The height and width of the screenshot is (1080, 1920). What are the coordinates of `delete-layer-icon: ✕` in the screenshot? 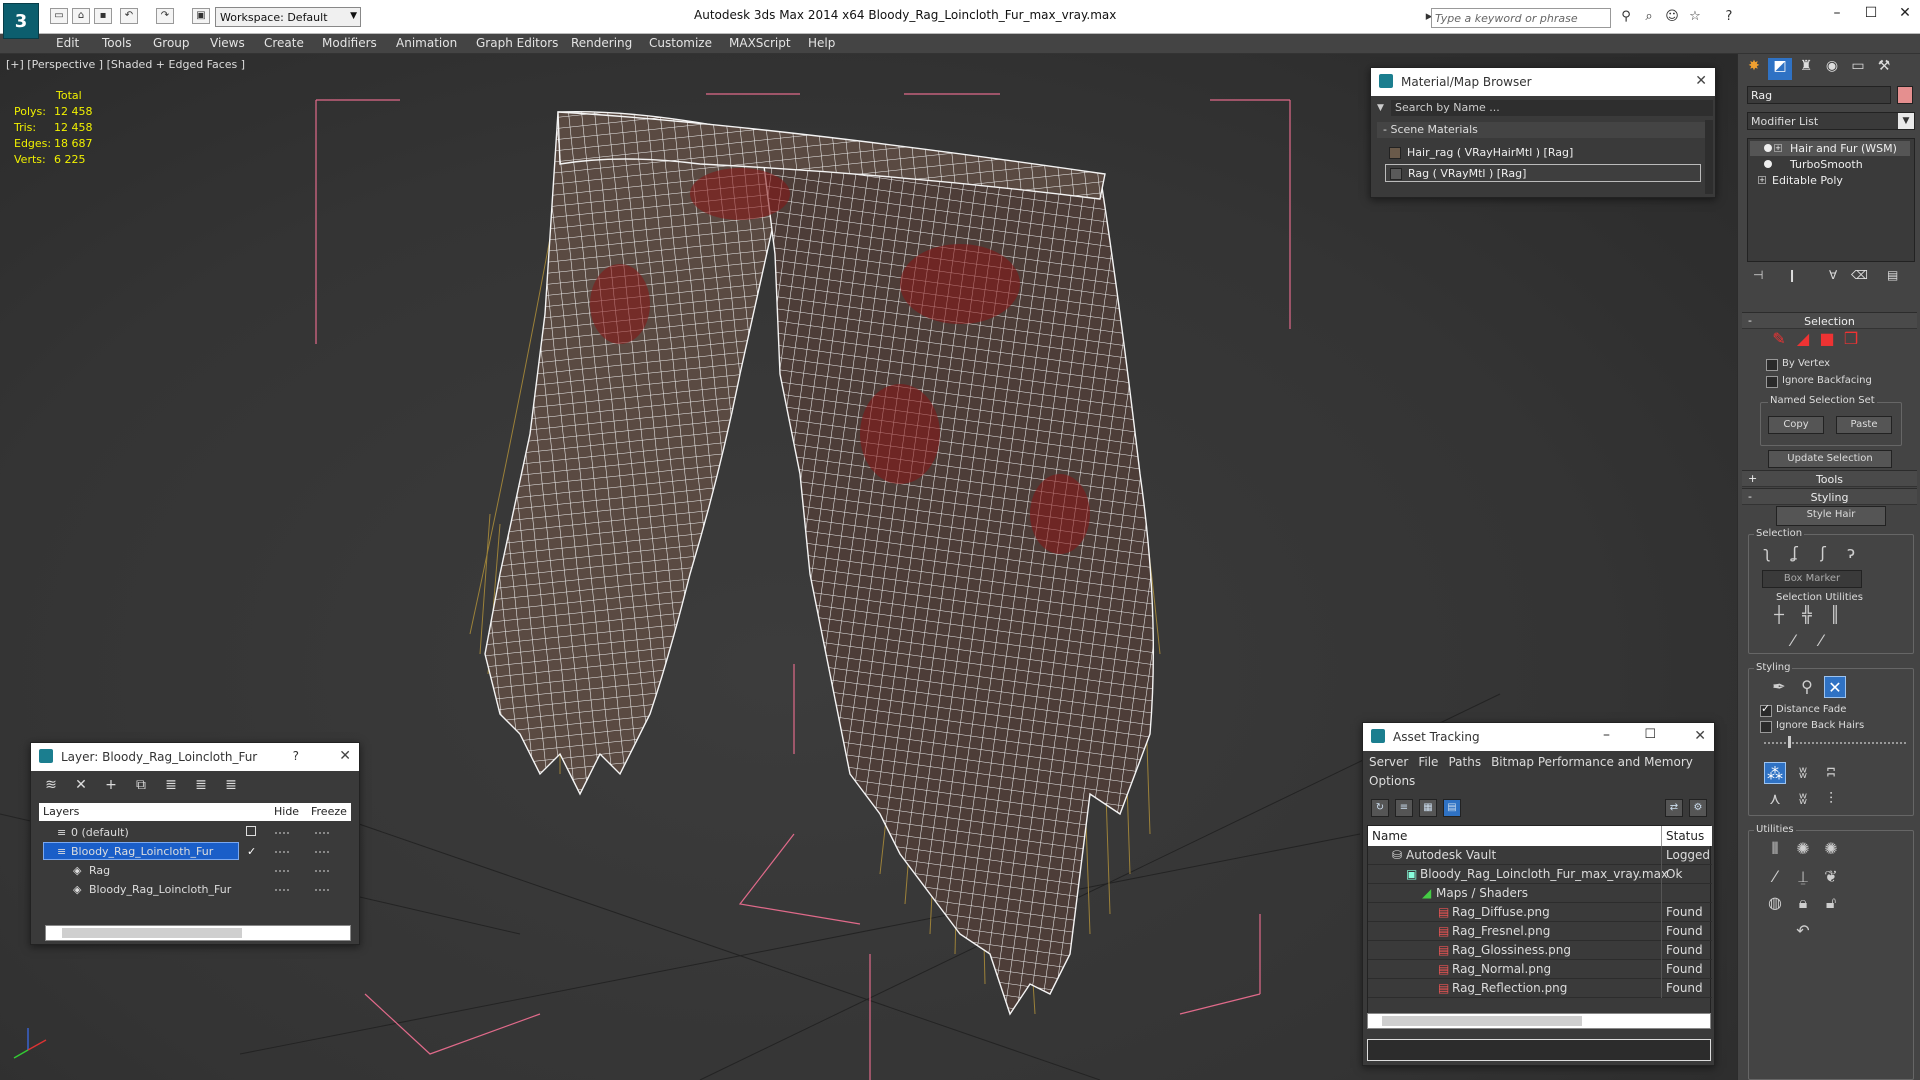 It's located at (81, 786).